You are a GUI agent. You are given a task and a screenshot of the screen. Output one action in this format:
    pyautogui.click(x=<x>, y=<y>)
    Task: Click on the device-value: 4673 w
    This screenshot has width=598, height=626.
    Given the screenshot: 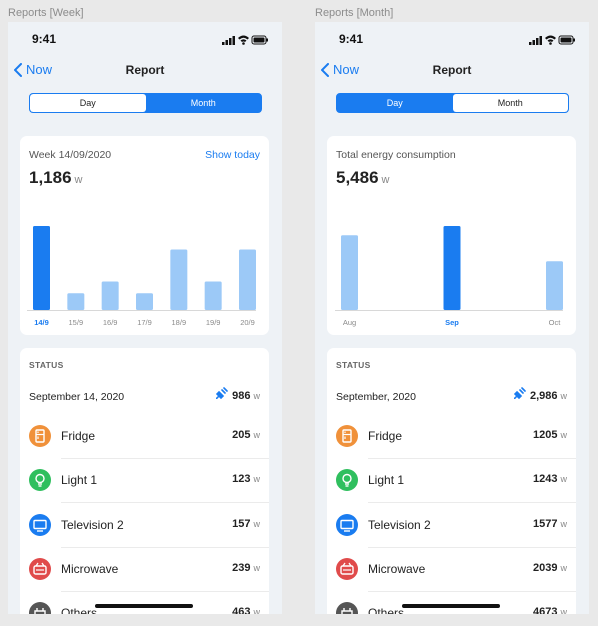 What is the action you would take?
    pyautogui.click(x=550, y=610)
    